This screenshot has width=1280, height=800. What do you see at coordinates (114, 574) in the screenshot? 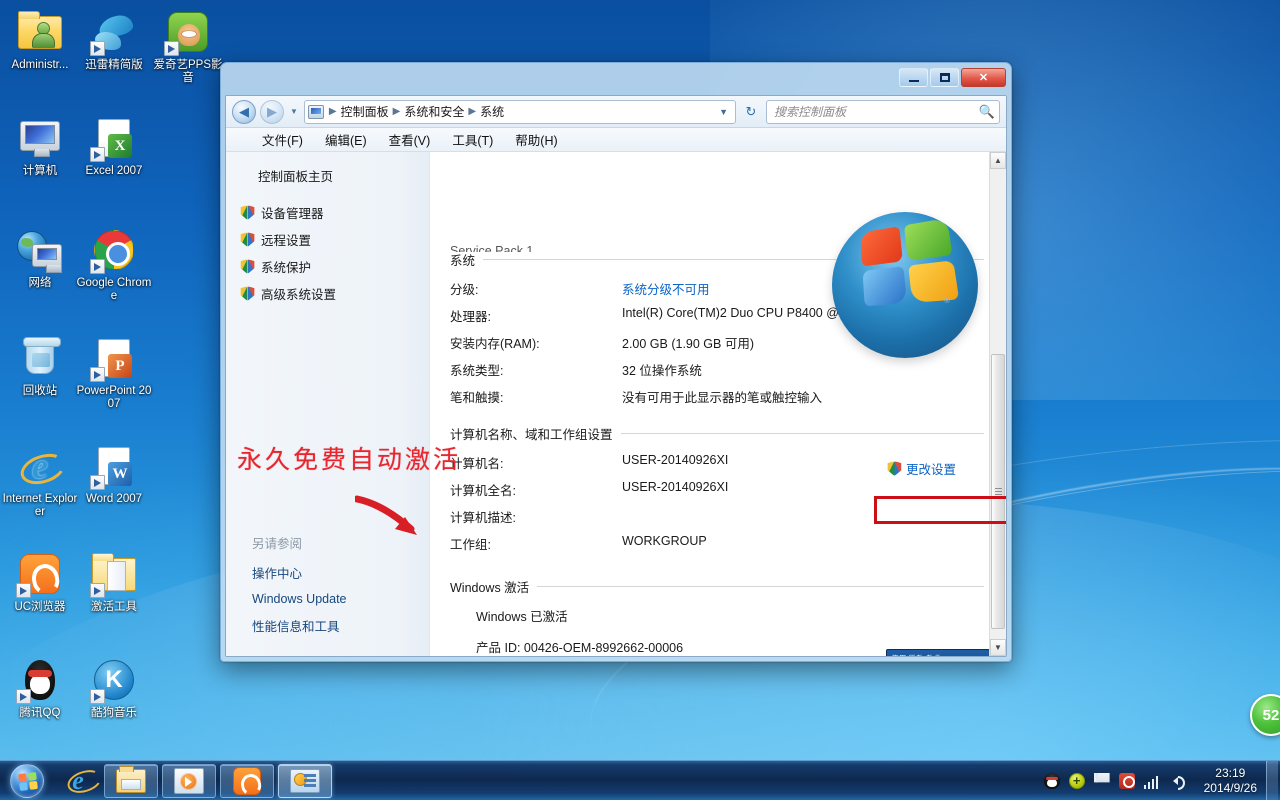
I see `folder-icon` at bounding box center [114, 574].